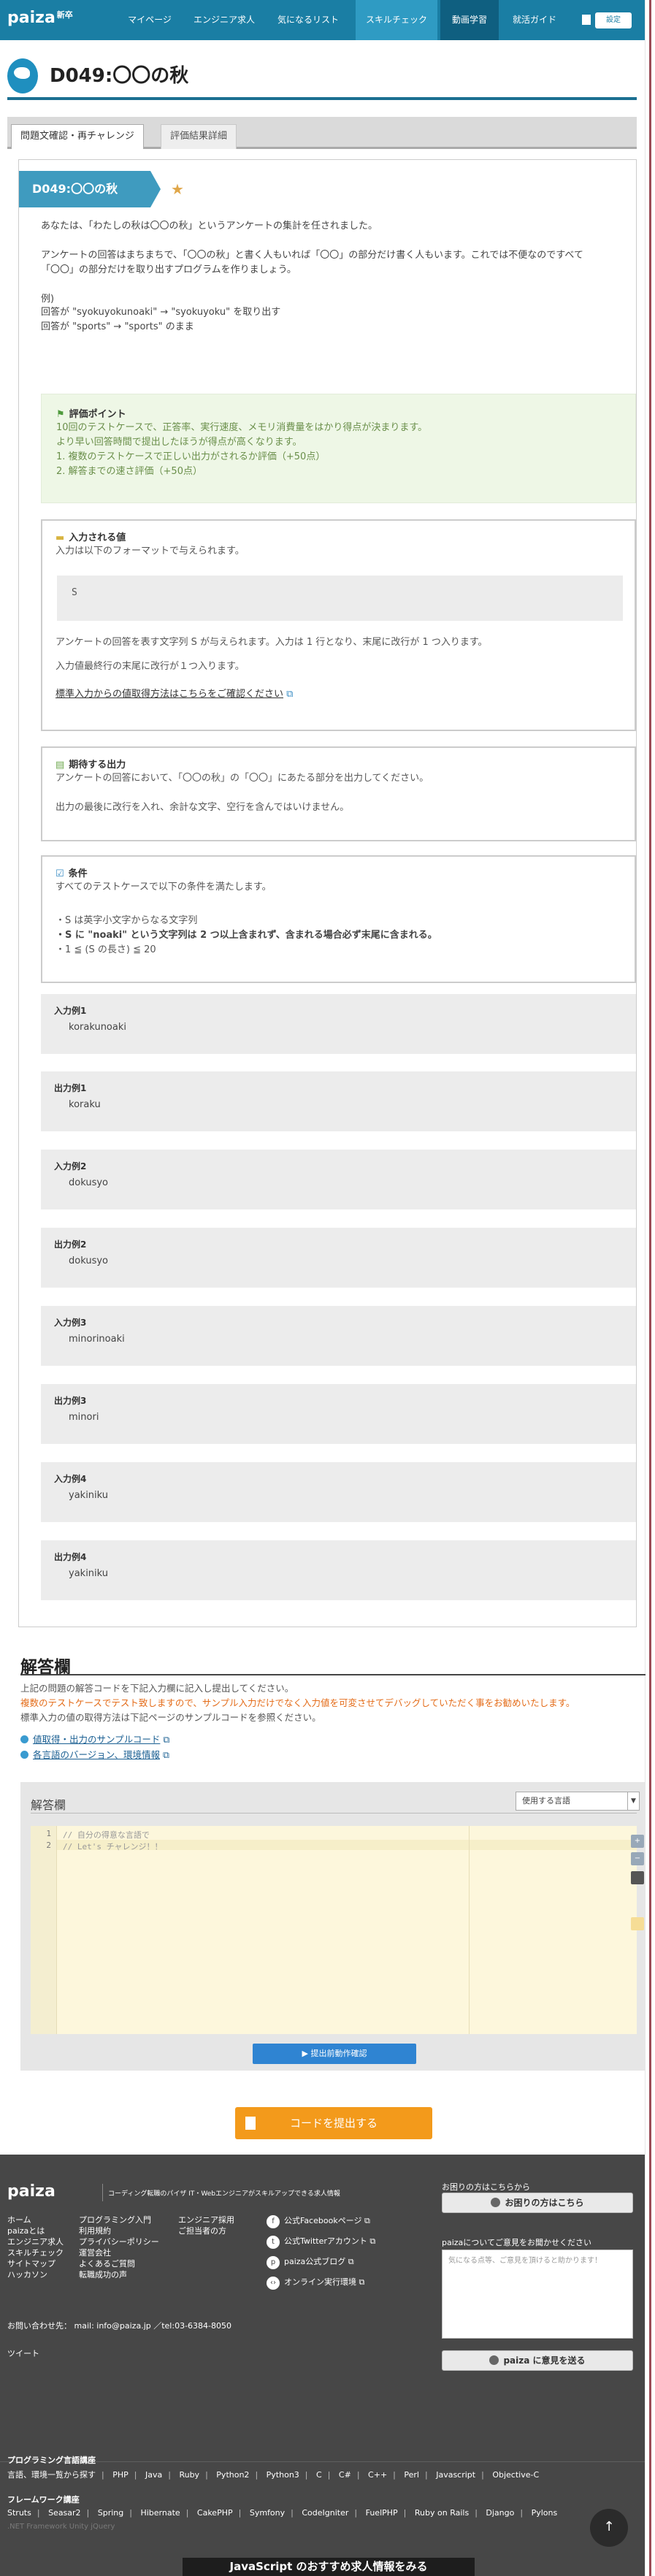 The height and width of the screenshot is (2576, 655). What do you see at coordinates (98, 537) in the screenshot?
I see `input-title: 入力される値` at bounding box center [98, 537].